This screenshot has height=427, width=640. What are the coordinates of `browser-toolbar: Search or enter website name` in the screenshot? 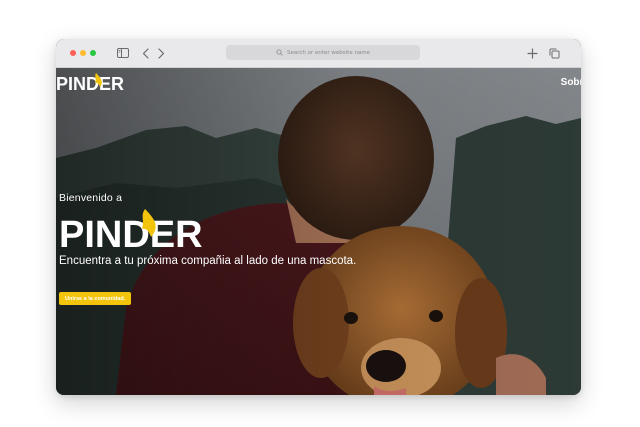 It's located at (318, 53).